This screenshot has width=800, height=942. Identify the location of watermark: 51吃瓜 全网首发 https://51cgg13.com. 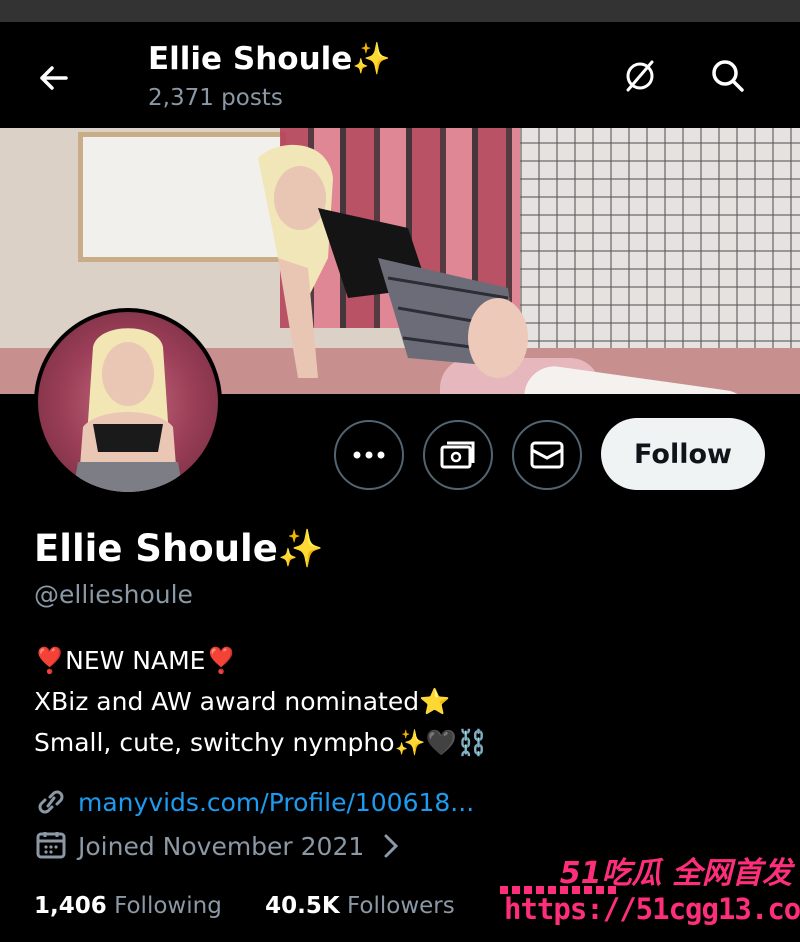
(650, 895).